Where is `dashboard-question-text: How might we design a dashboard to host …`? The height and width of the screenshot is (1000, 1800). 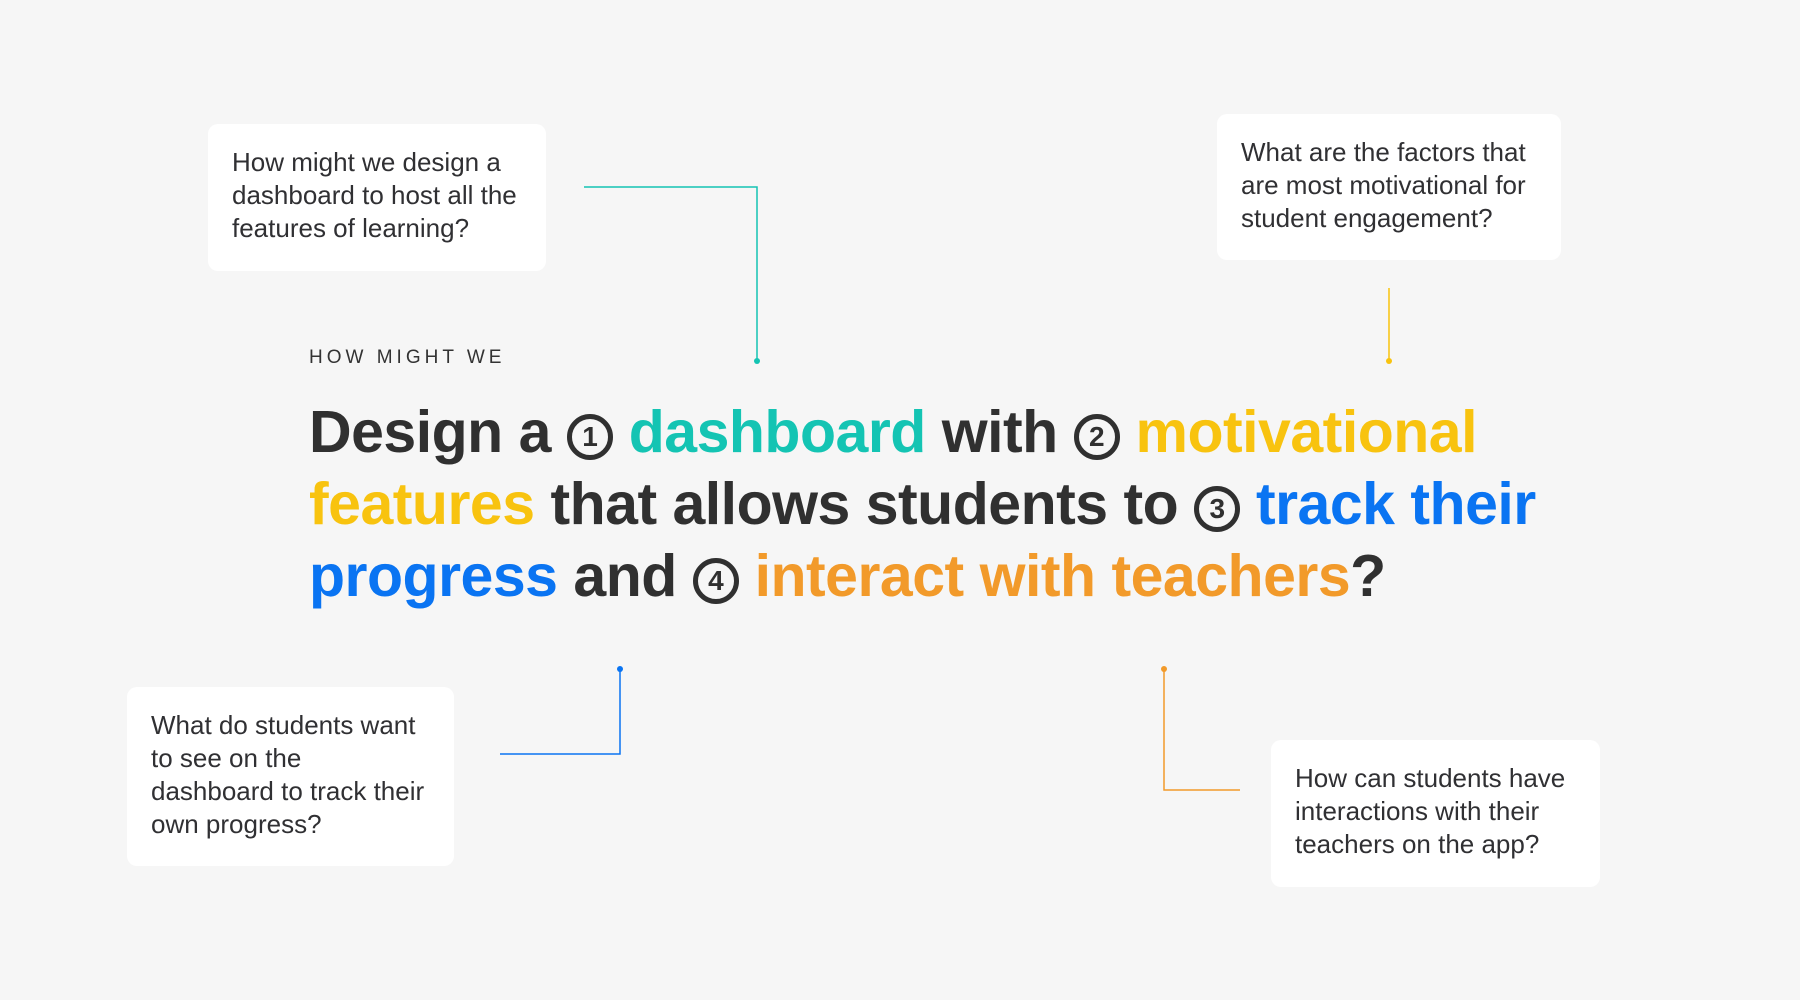 dashboard-question-text: How might we design a dashboard to host … is located at coordinates (374, 195).